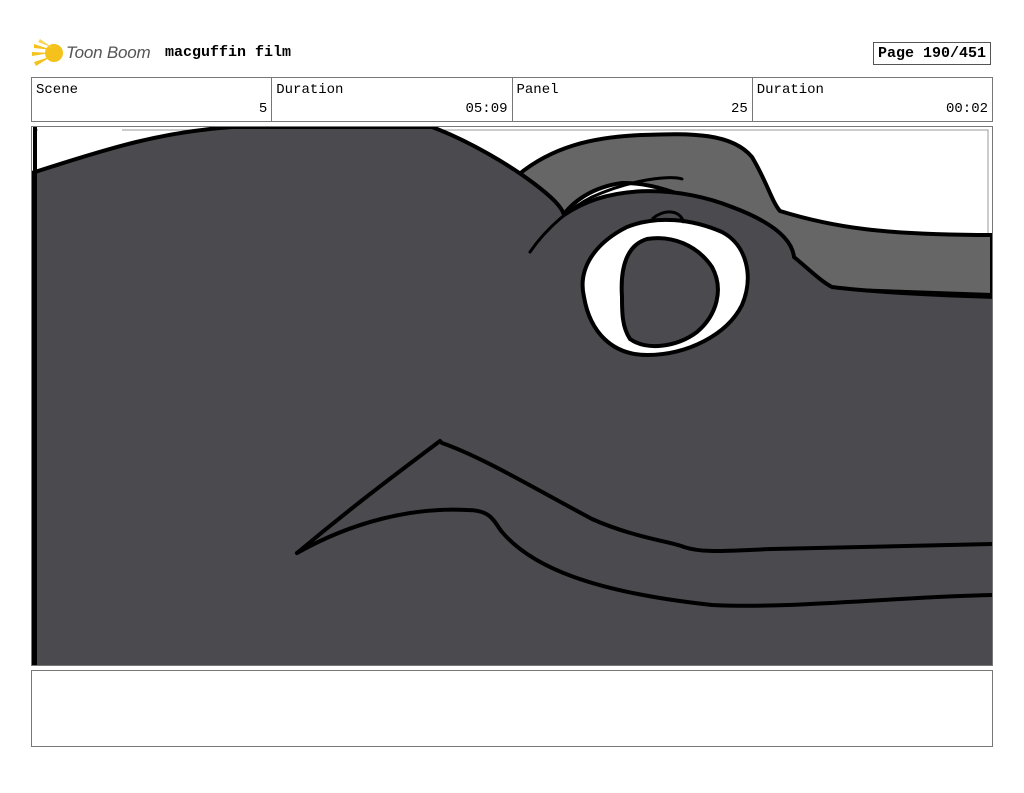 This screenshot has height=793, width=1024. What do you see at coordinates (263, 109) in the screenshot?
I see `scene-value: 5` at bounding box center [263, 109].